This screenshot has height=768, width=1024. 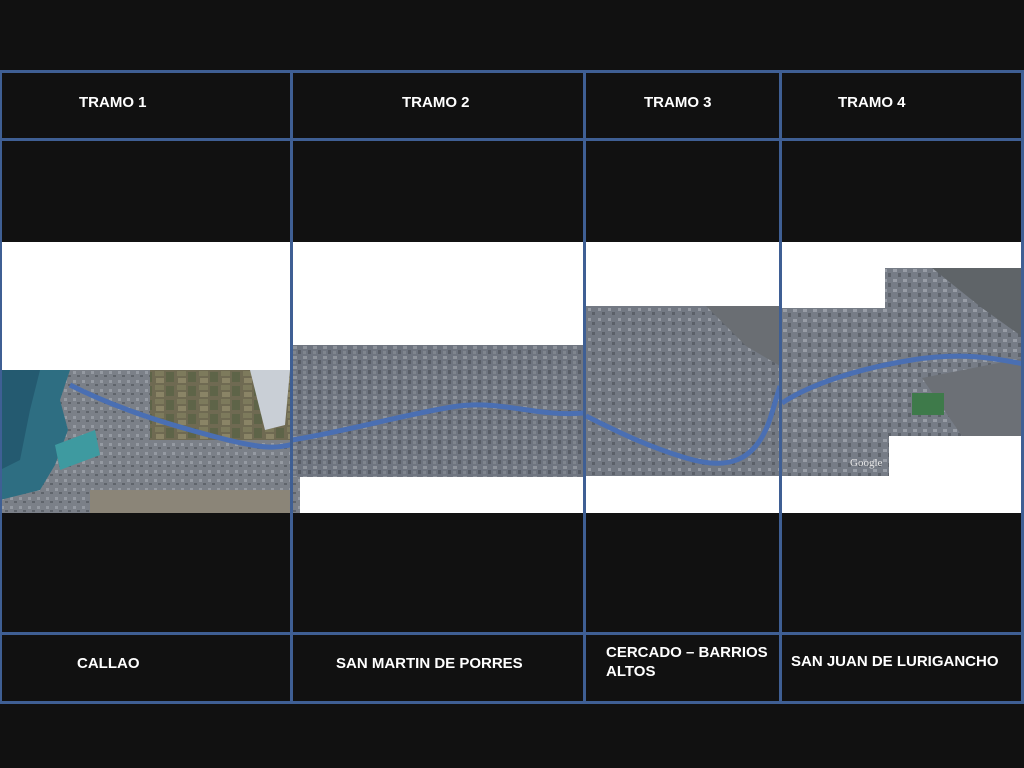 What do you see at coordinates (512, 702) in the screenshot?
I see `grid-line-bottom` at bounding box center [512, 702].